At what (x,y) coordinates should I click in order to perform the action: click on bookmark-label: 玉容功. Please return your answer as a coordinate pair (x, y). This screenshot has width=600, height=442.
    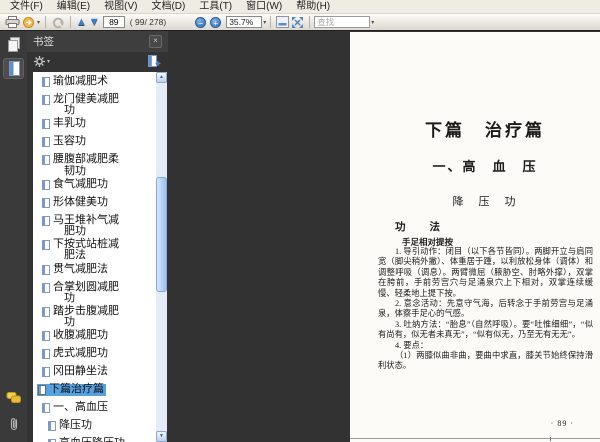
    Looking at the image, I should click on (69, 141).